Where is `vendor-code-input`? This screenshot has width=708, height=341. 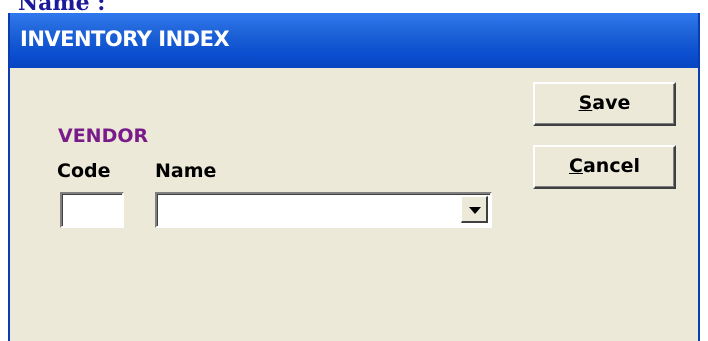 vendor-code-input is located at coordinates (92, 210).